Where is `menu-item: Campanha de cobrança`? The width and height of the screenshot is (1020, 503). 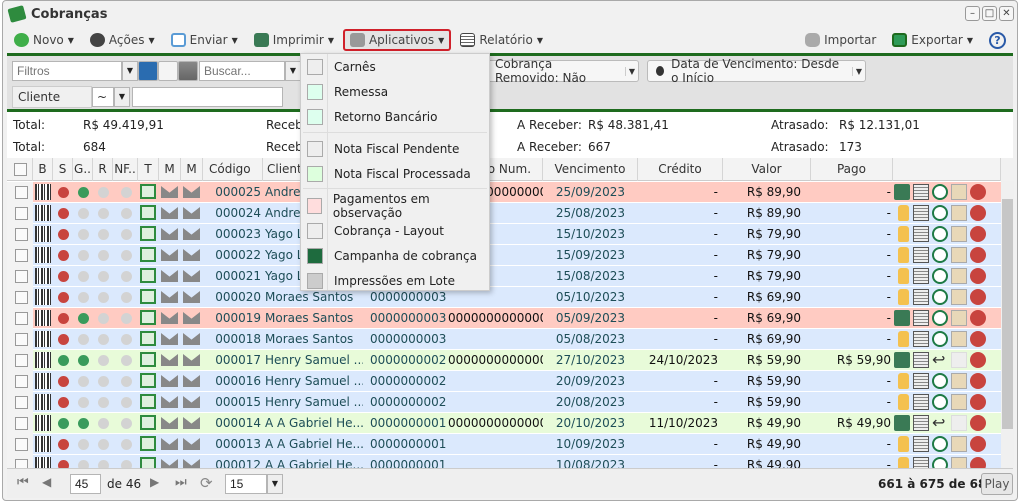
menu-item: Campanha de cobrança is located at coordinates (395, 256).